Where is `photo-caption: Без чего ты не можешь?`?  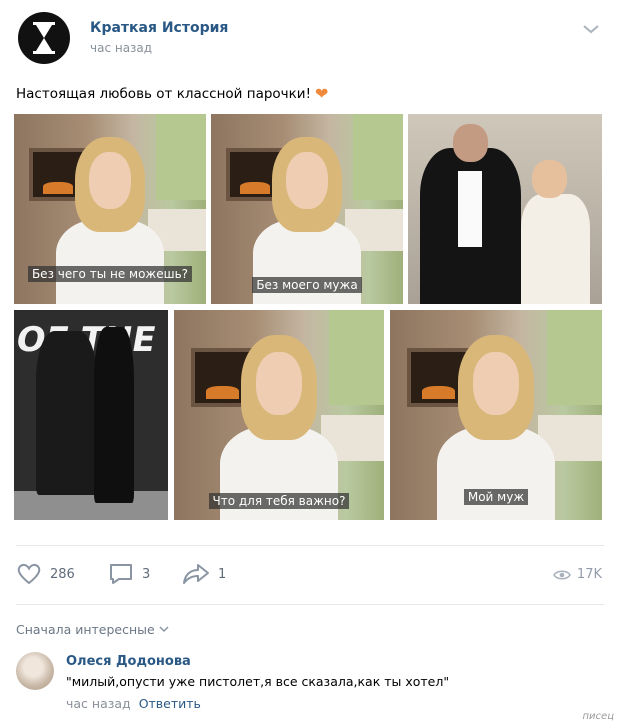
photo-caption: Без чего ты не можешь? is located at coordinates (110, 274).